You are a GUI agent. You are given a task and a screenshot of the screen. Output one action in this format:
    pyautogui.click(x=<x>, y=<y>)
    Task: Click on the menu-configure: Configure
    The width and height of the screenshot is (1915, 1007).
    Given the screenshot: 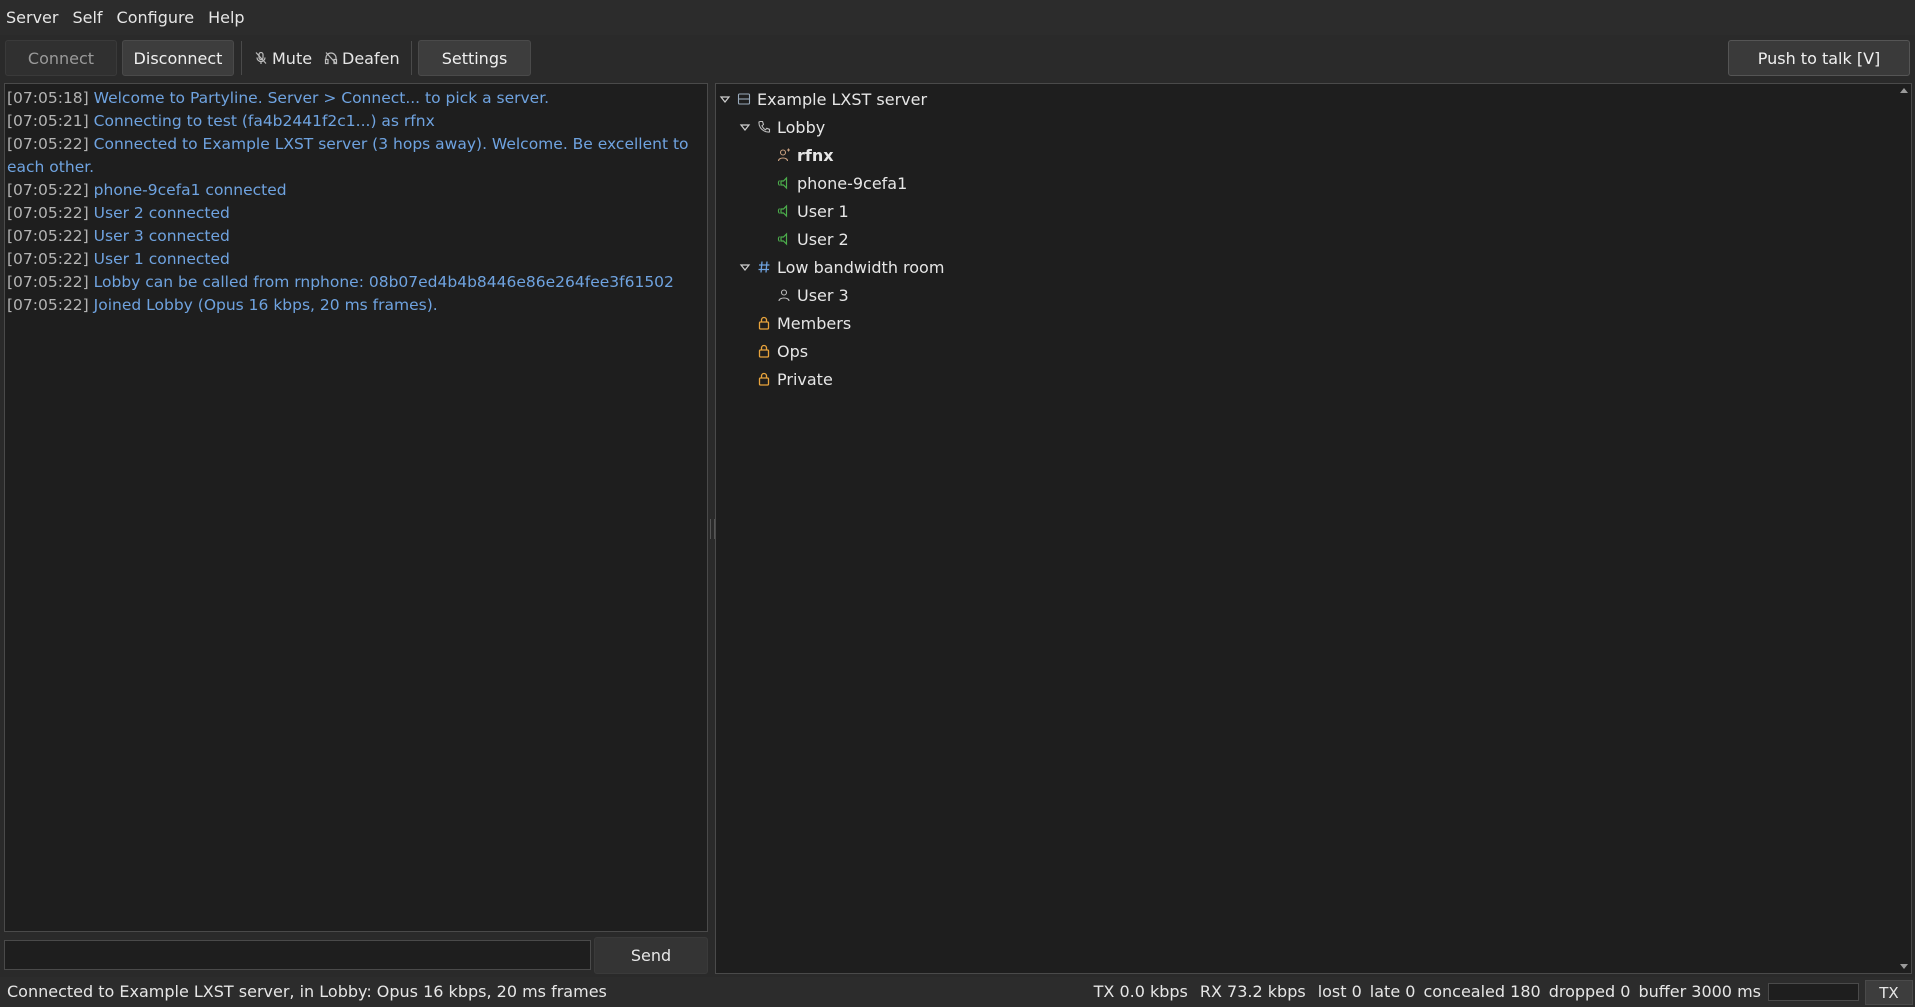 What is the action you would take?
    pyautogui.click(x=156, y=17)
    